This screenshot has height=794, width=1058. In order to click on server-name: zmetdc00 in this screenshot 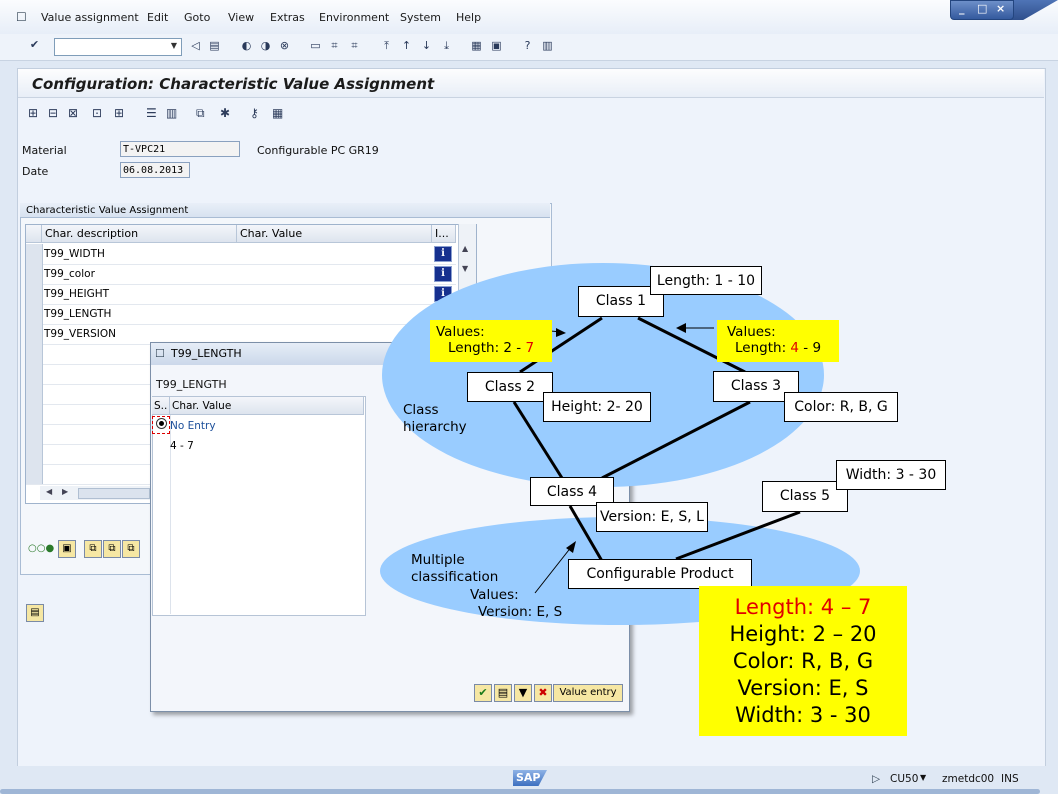, I will do `click(968, 779)`.